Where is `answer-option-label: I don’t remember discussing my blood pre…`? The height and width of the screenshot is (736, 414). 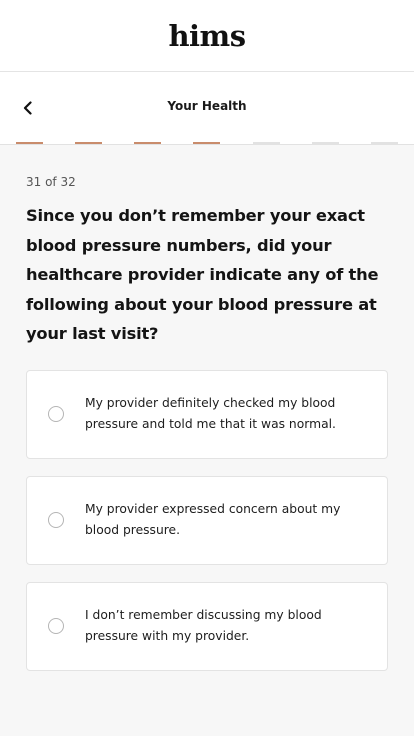
answer-option-label: I don’t remember discussing my blood pre… is located at coordinates (203, 625).